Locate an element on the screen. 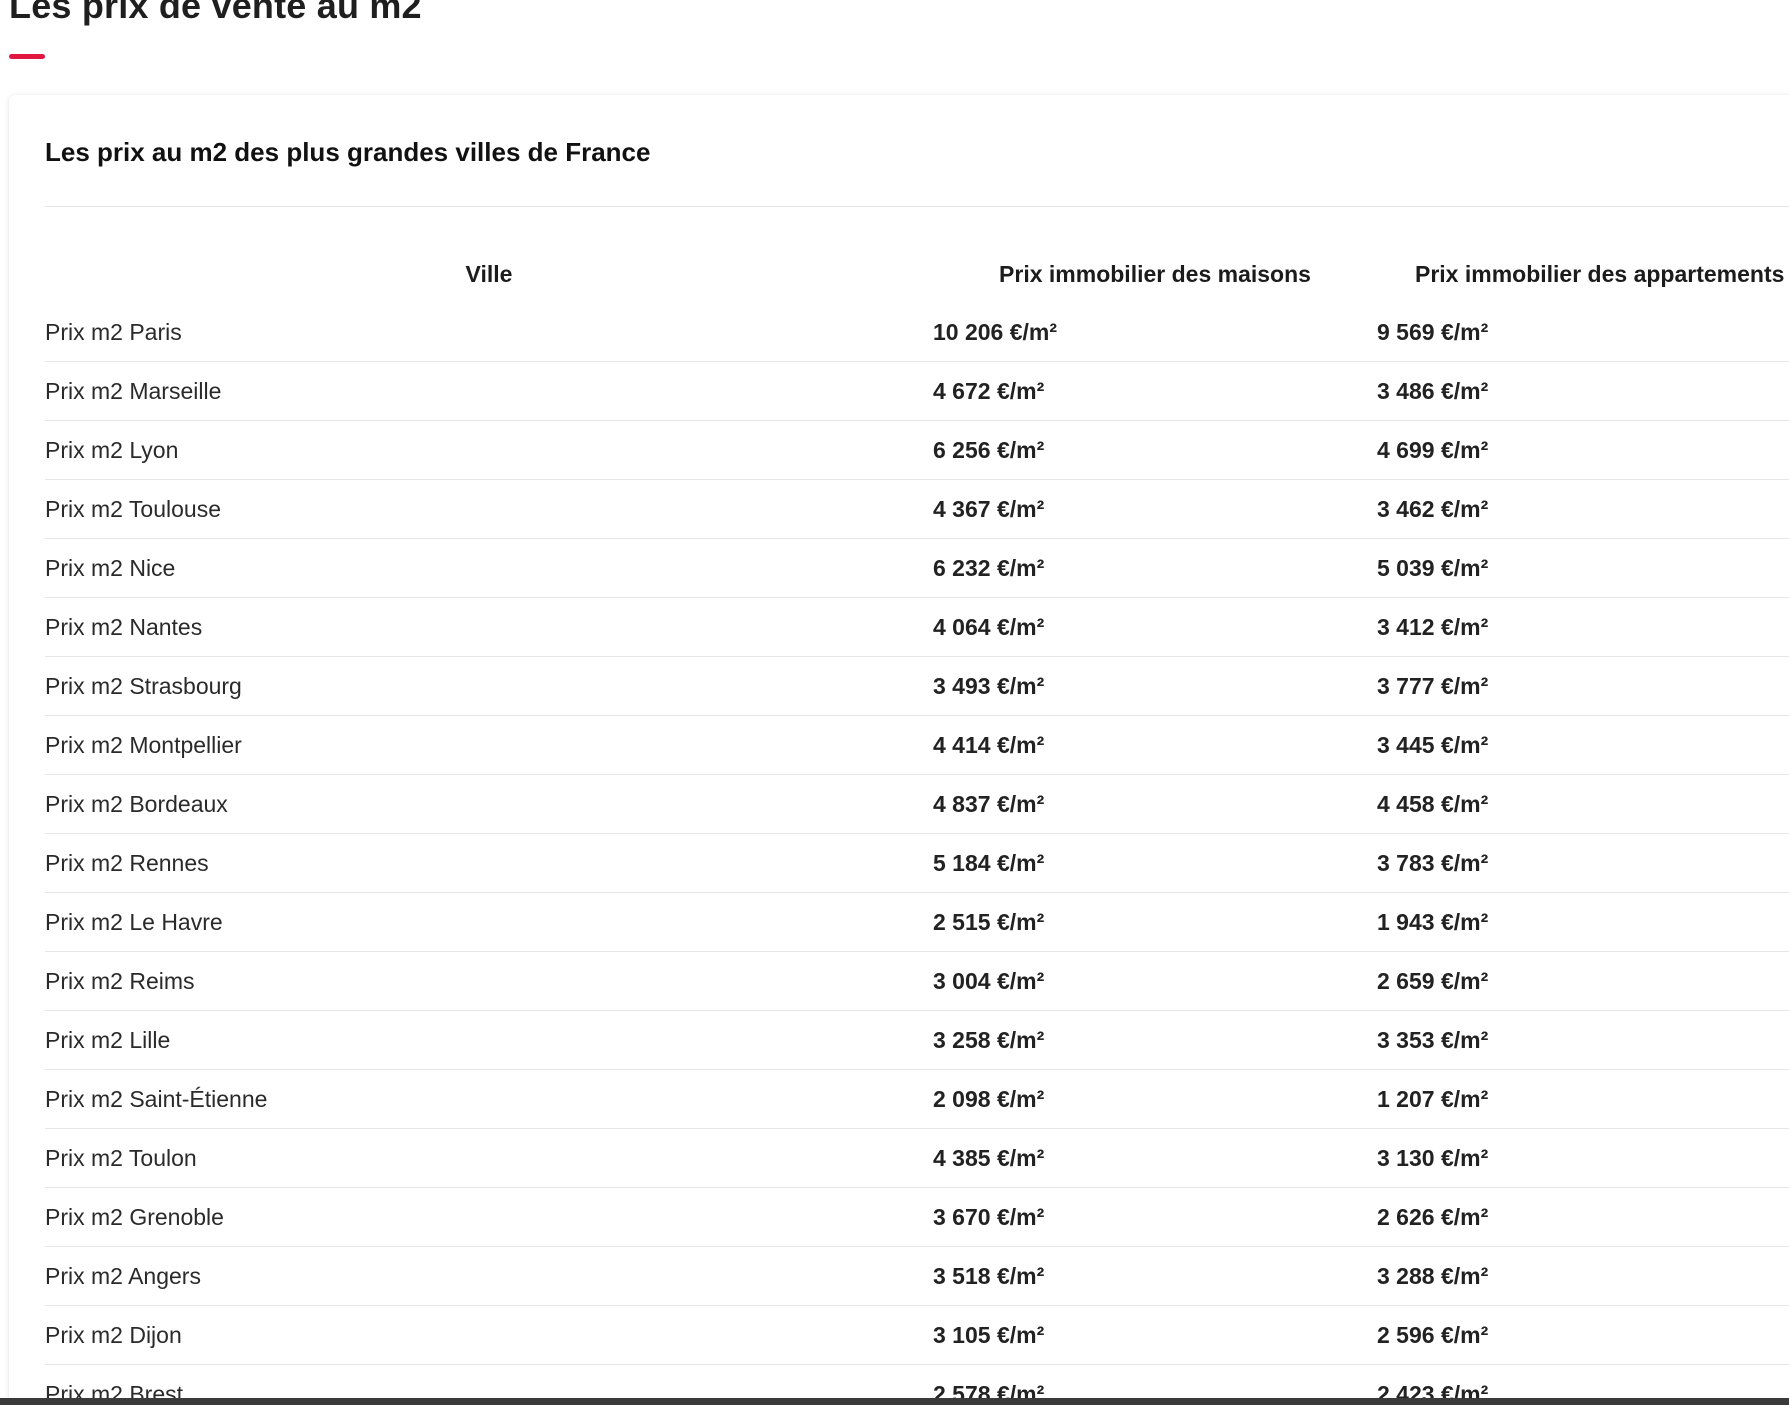 The image size is (1789, 1405). house-price-cell: 4 385 €/m² is located at coordinates (1155, 1158).